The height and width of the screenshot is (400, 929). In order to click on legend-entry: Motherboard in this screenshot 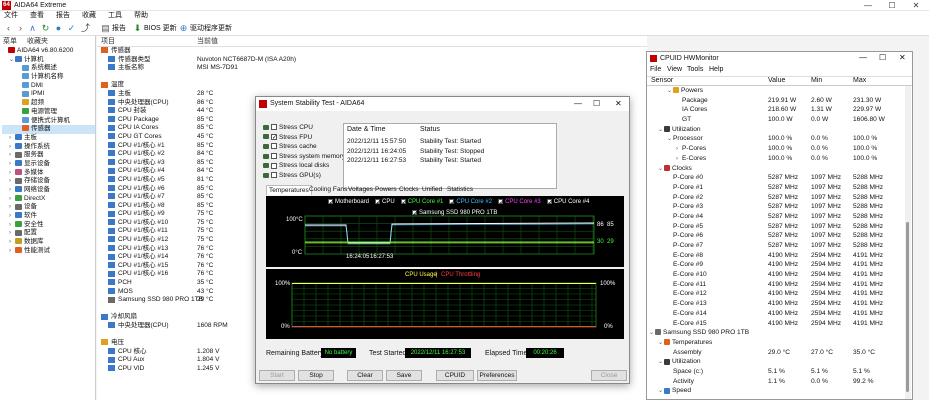, I will do `click(348, 202)`.